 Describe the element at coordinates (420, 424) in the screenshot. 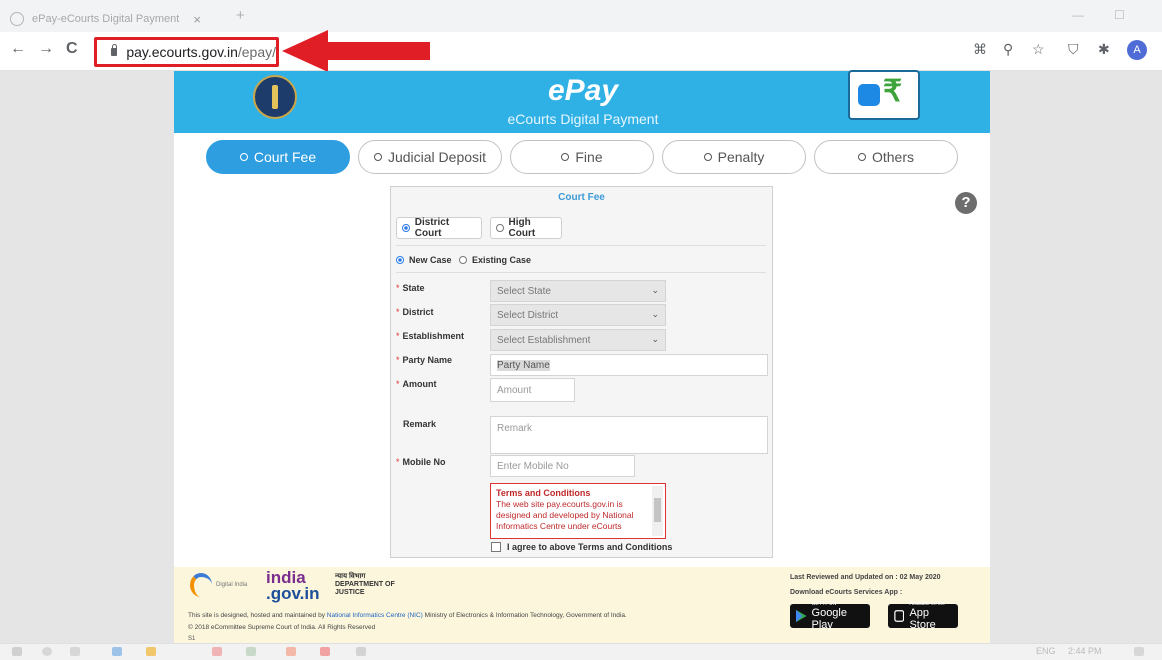

I see `remark-label: Remark` at that location.